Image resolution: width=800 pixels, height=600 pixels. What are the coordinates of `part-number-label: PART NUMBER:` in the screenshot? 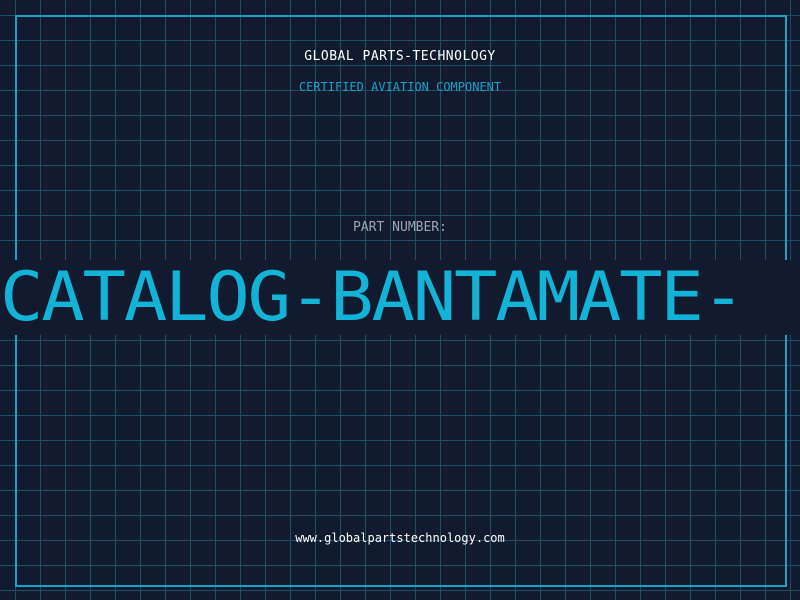 It's located at (400, 227).